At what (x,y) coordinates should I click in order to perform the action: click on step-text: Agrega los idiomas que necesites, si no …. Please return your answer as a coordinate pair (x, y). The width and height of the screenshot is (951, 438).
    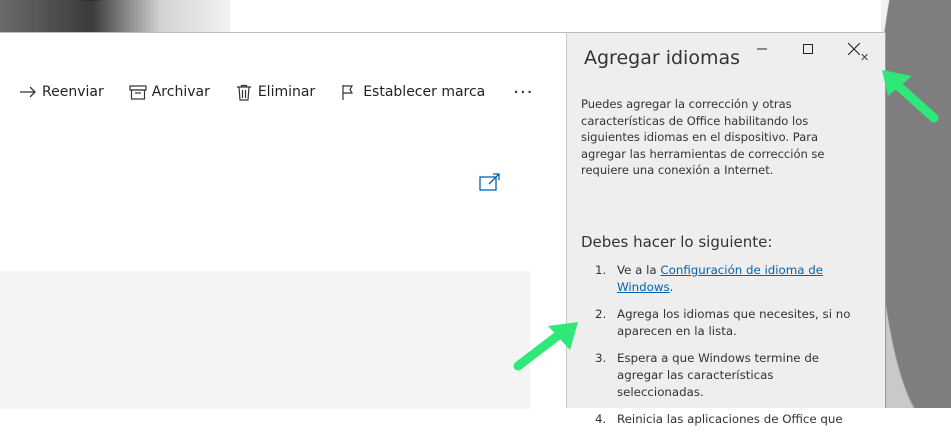
    Looking at the image, I should click on (734, 322).